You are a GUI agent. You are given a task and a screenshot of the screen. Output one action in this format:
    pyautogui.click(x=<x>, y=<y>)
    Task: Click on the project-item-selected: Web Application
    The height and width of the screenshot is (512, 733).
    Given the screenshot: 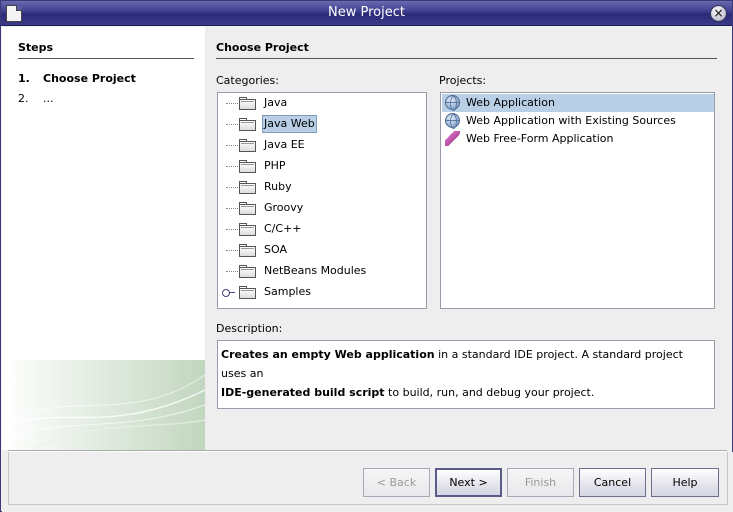 What is the action you would take?
    pyautogui.click(x=578, y=103)
    